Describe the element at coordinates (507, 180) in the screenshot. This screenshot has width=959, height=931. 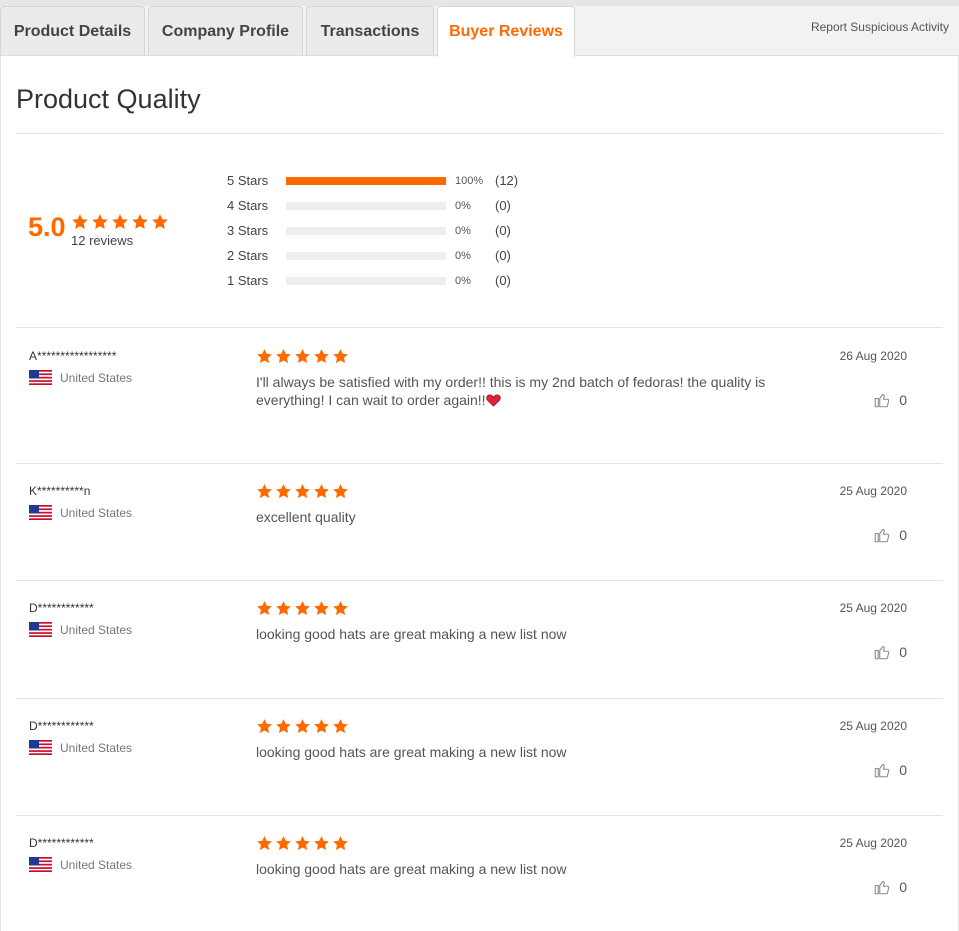
I see `distribution-count: (12)` at that location.